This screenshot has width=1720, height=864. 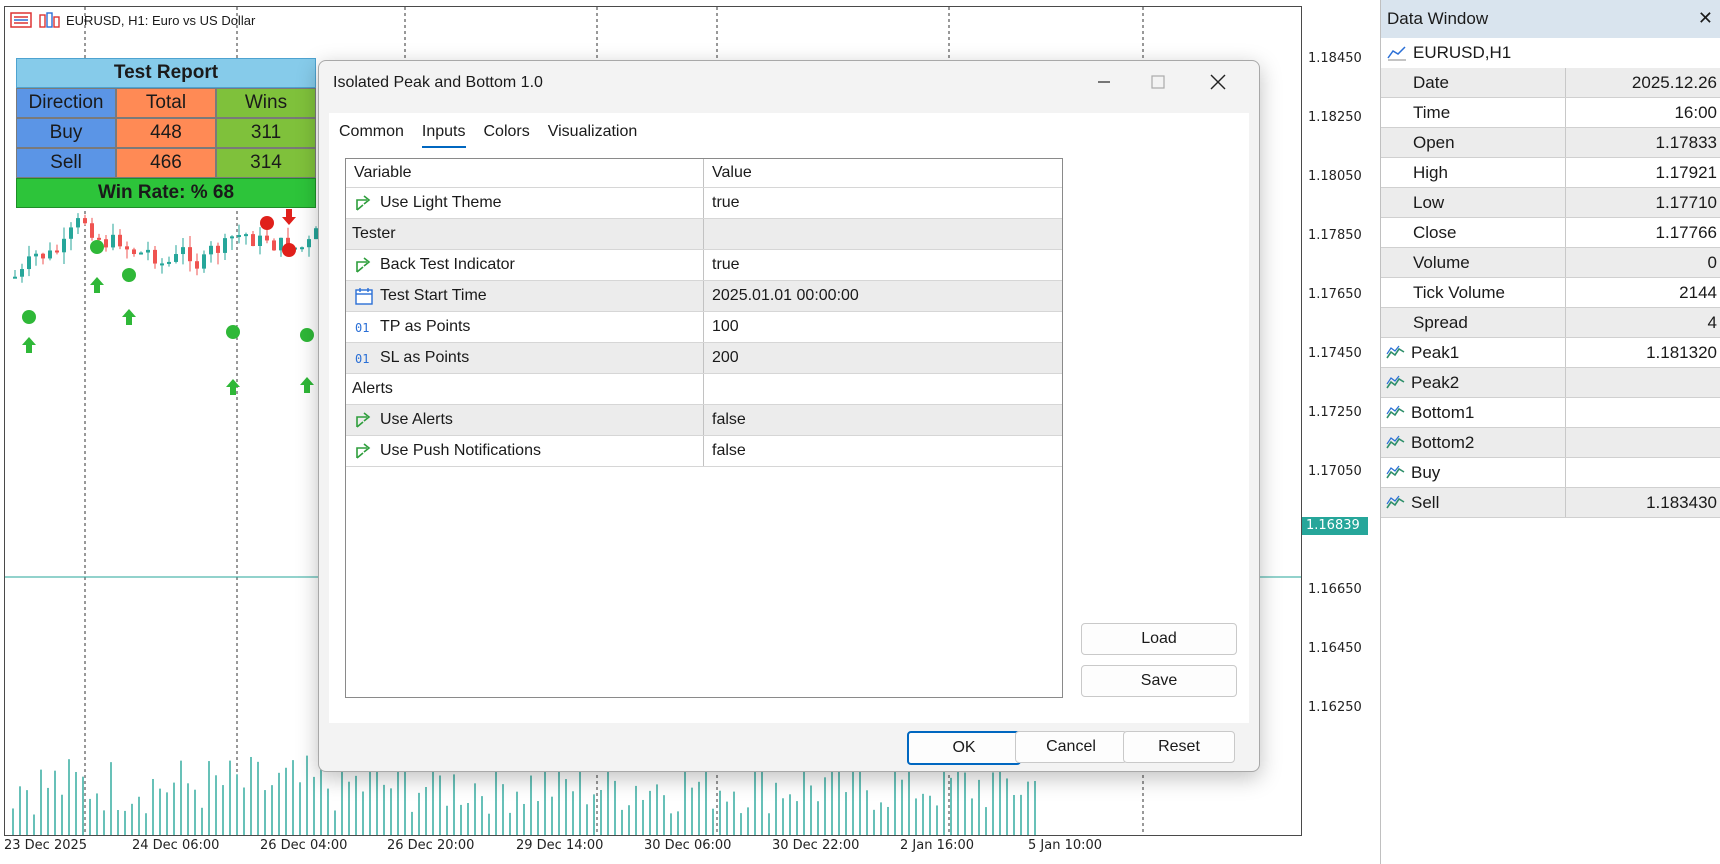 What do you see at coordinates (1159, 639) in the screenshot?
I see `load-button: Load` at bounding box center [1159, 639].